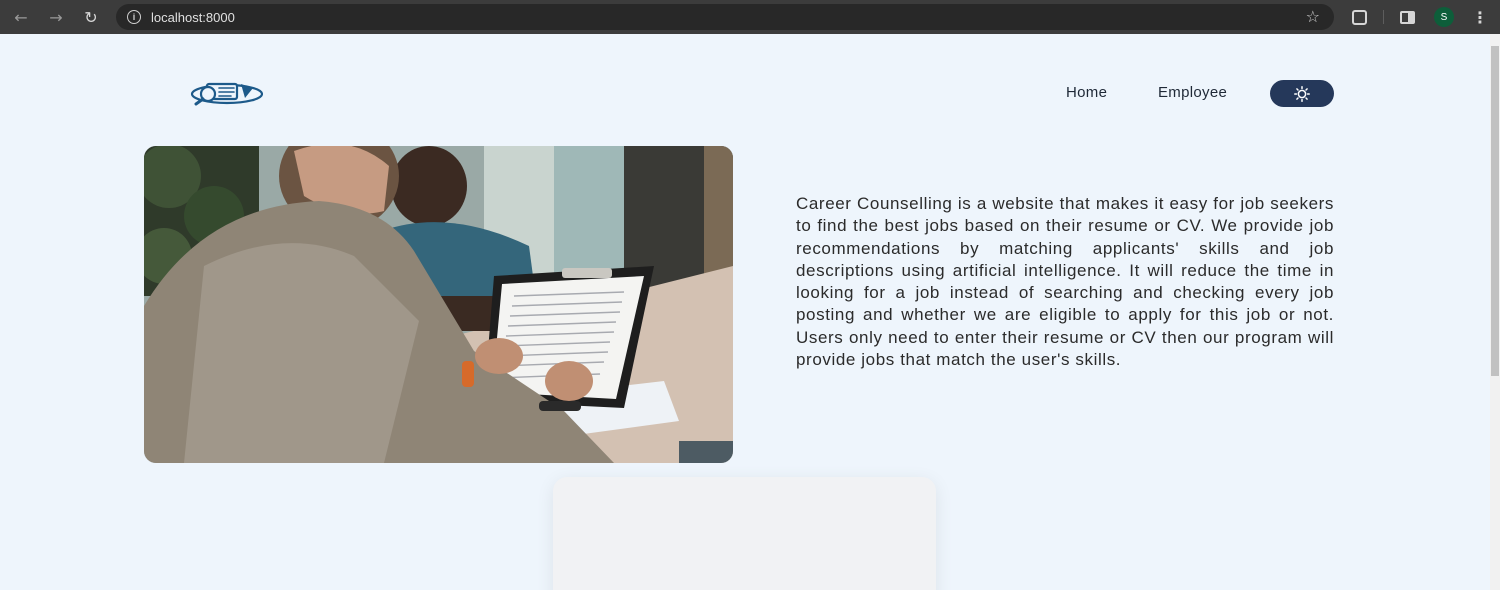 The height and width of the screenshot is (590, 1500). What do you see at coordinates (1192, 92) in the screenshot?
I see `nav-employee: Employee` at bounding box center [1192, 92].